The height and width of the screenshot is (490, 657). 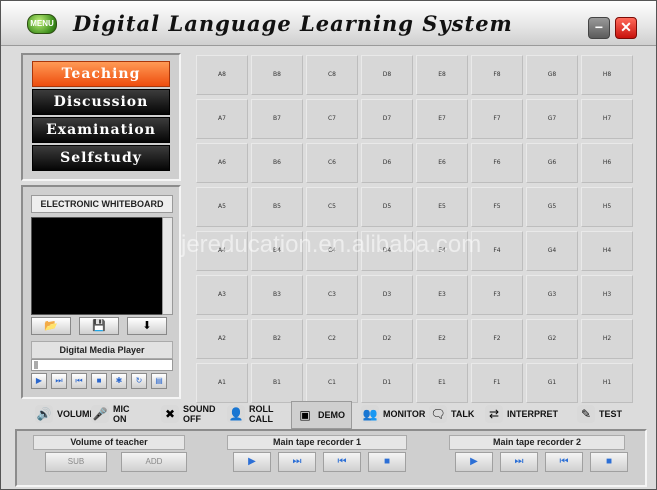 I want to click on seat-D3: D3, so click(x=387, y=295).